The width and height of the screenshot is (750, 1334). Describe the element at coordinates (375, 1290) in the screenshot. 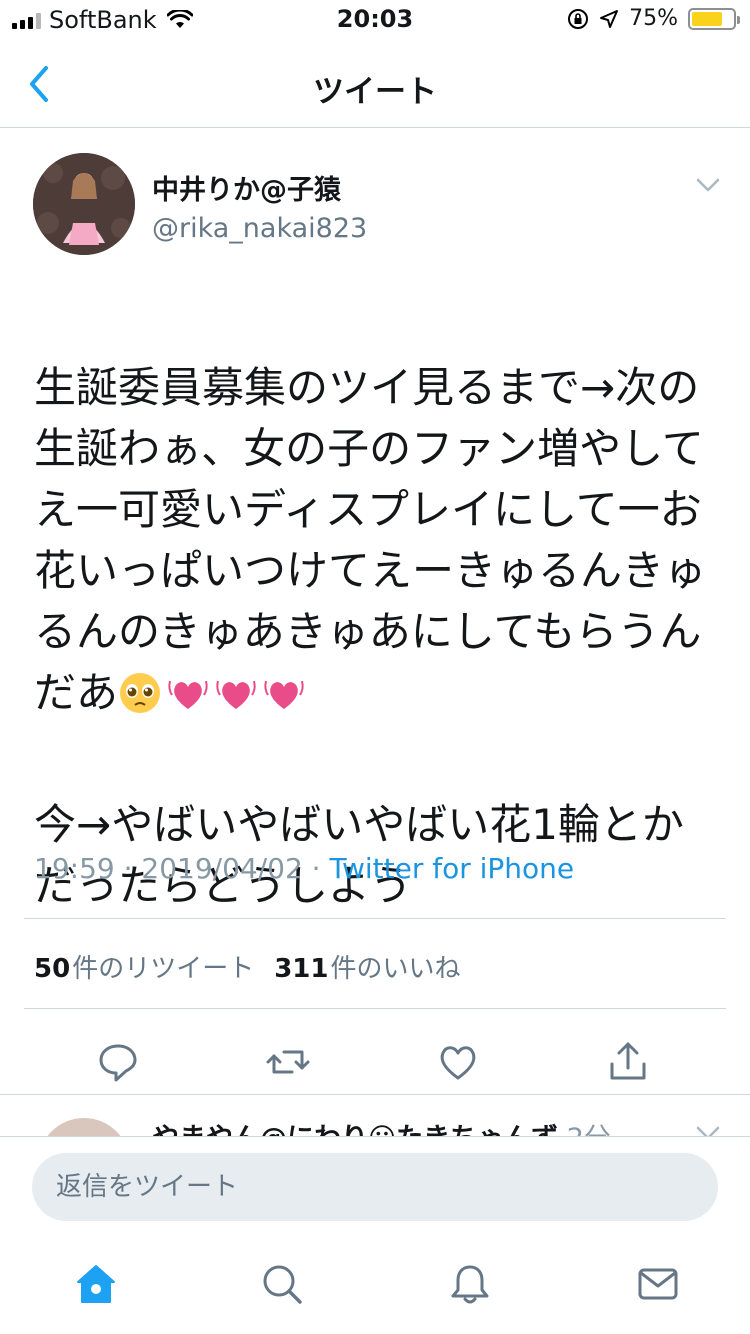

I see `tab-bar` at that location.